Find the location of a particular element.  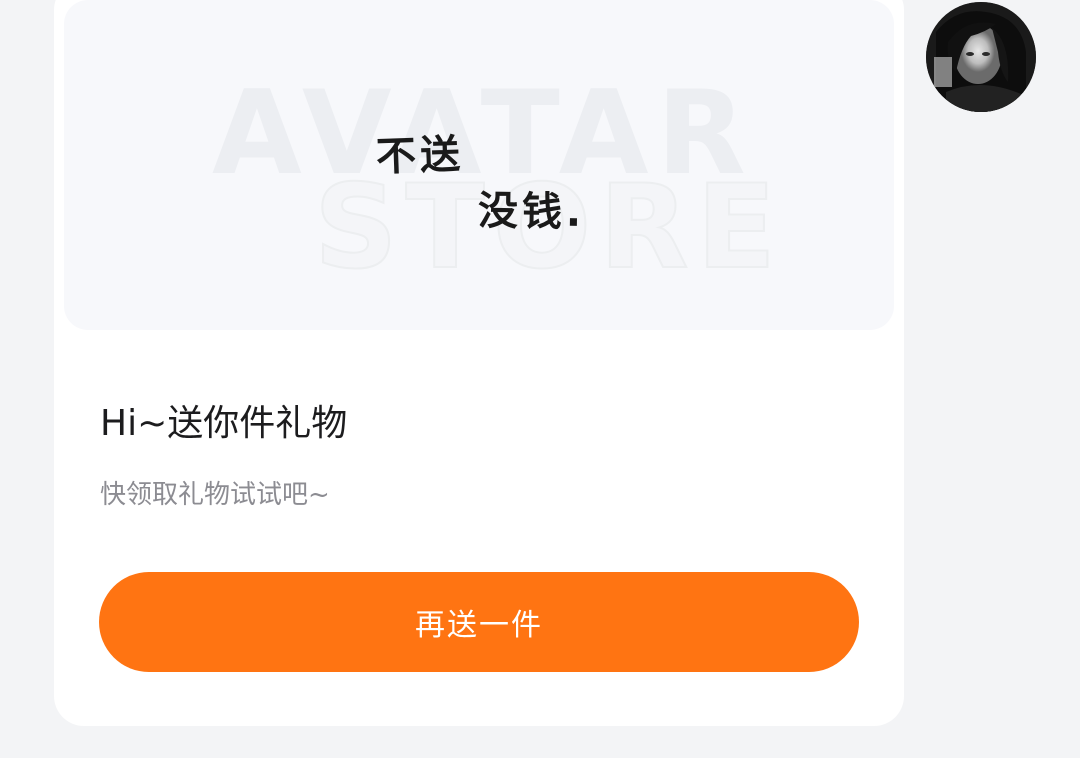

gift-image-caption-line2: 没钱. is located at coordinates (531, 212).